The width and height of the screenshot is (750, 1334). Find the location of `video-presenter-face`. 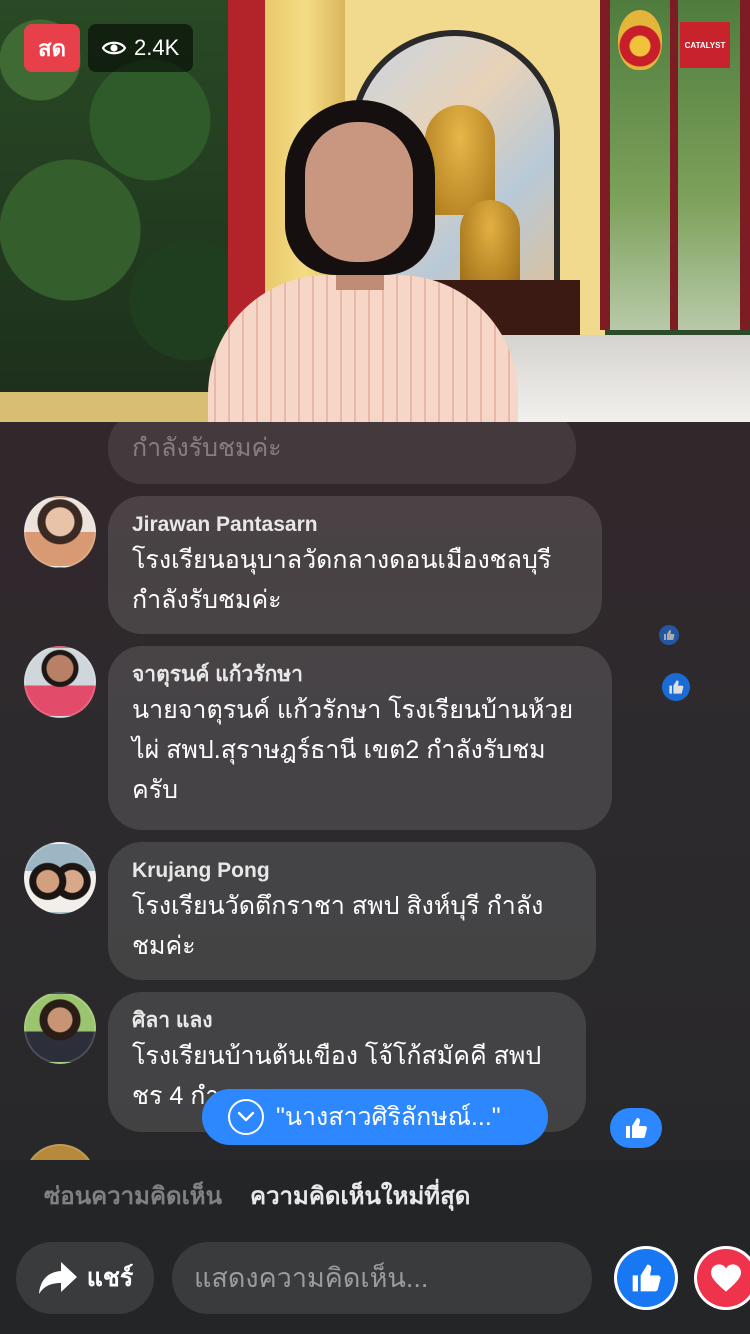

video-presenter-face is located at coordinates (359, 192).